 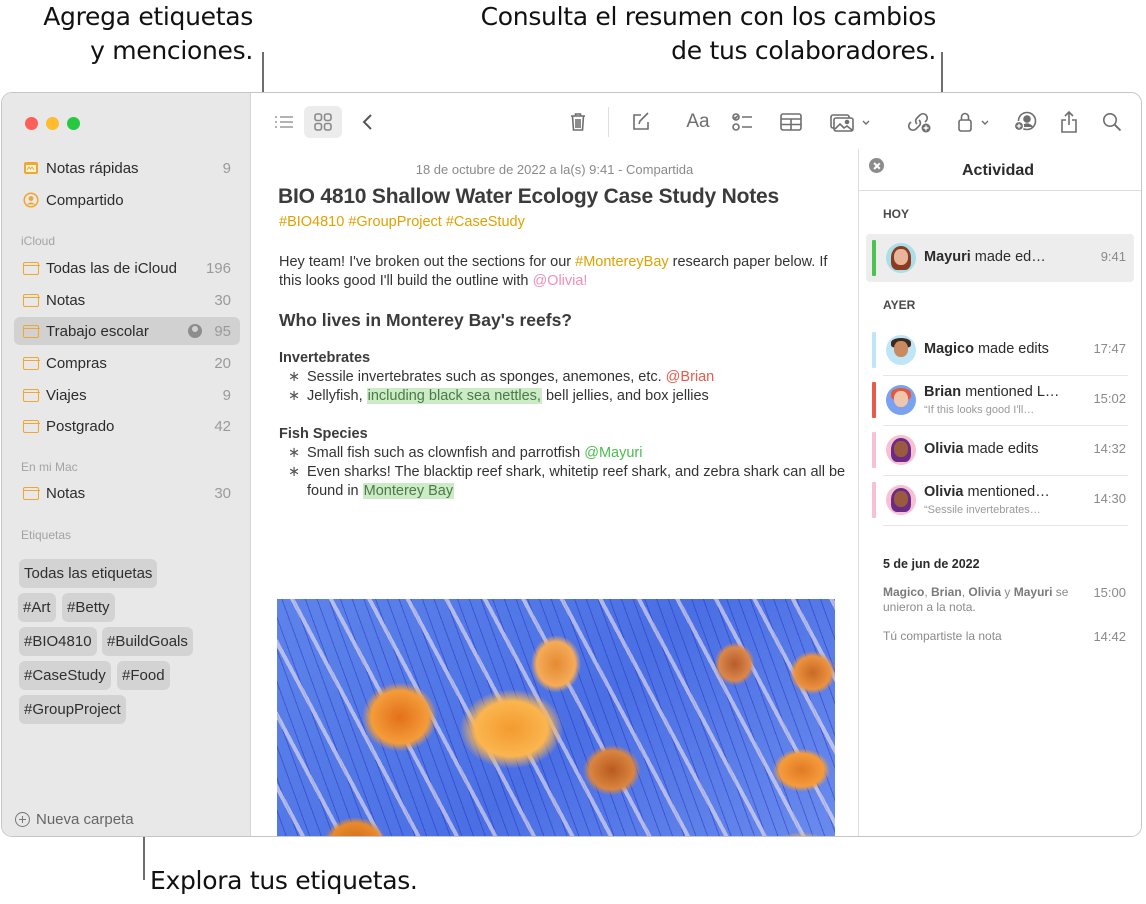 What do you see at coordinates (896, 214) in the screenshot?
I see `section-today: HOY` at bounding box center [896, 214].